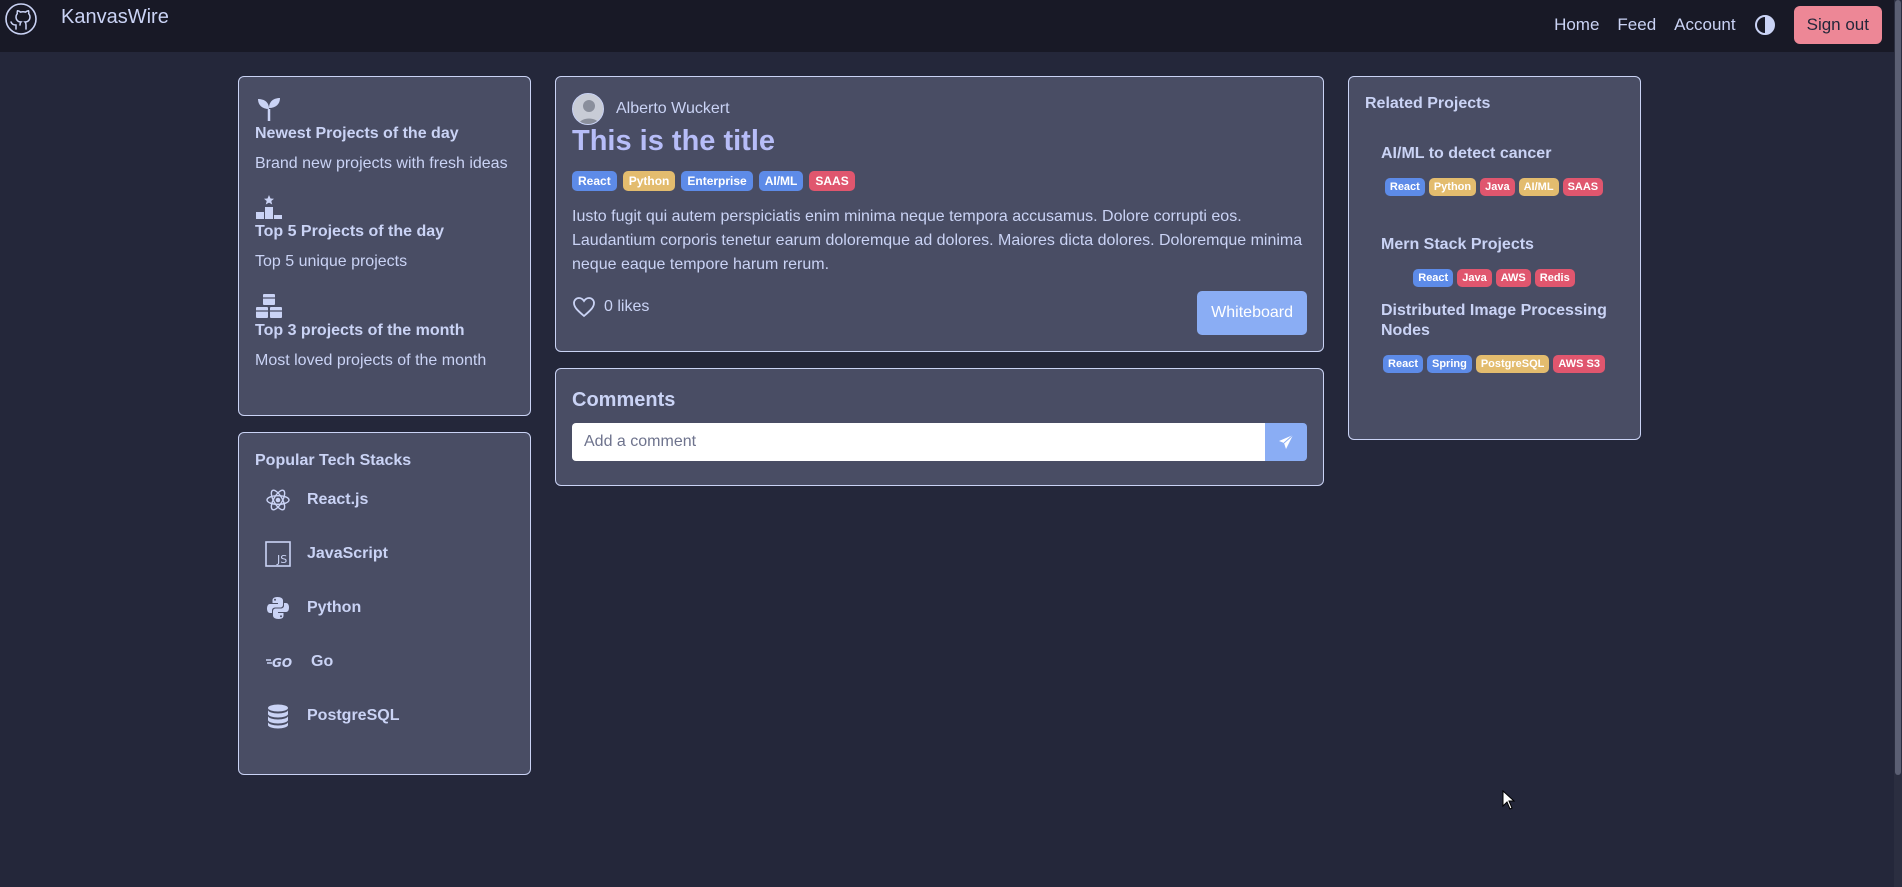 The width and height of the screenshot is (1902, 887). Describe the element at coordinates (1501, 321) in the screenshot. I see `related-project-name: Distributed Image Processing Nodes` at that location.